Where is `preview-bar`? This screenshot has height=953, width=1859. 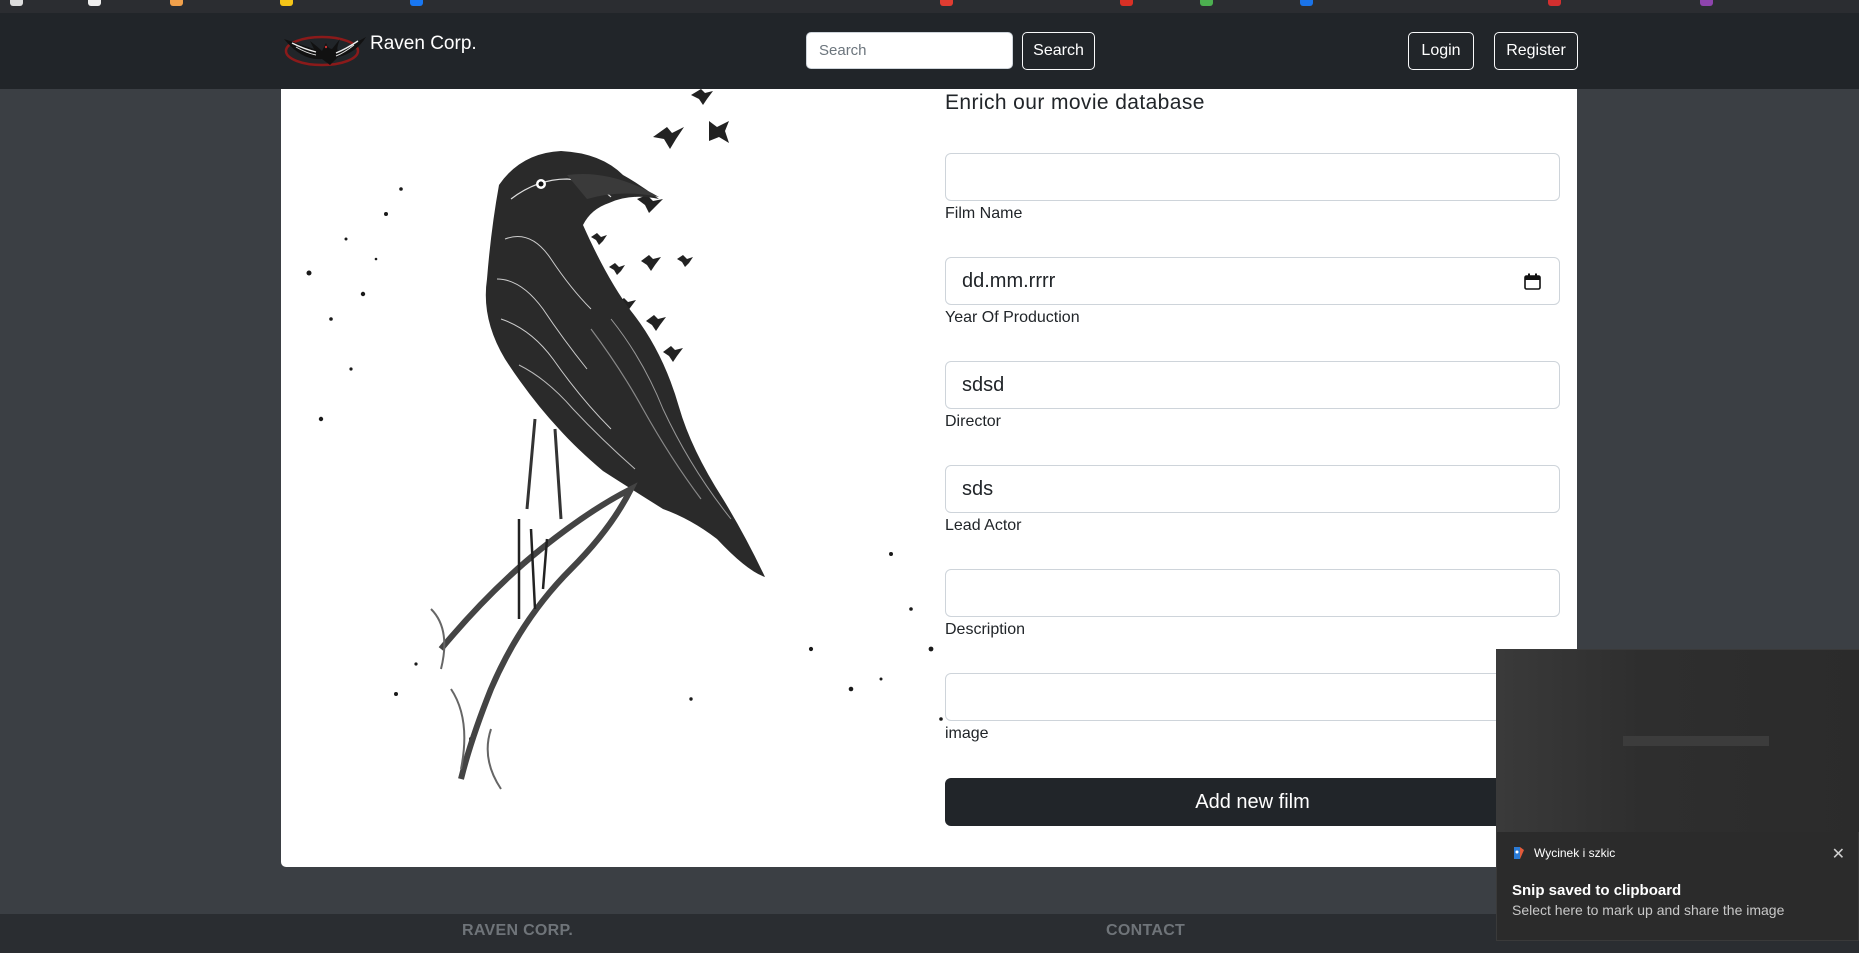 preview-bar is located at coordinates (1696, 741).